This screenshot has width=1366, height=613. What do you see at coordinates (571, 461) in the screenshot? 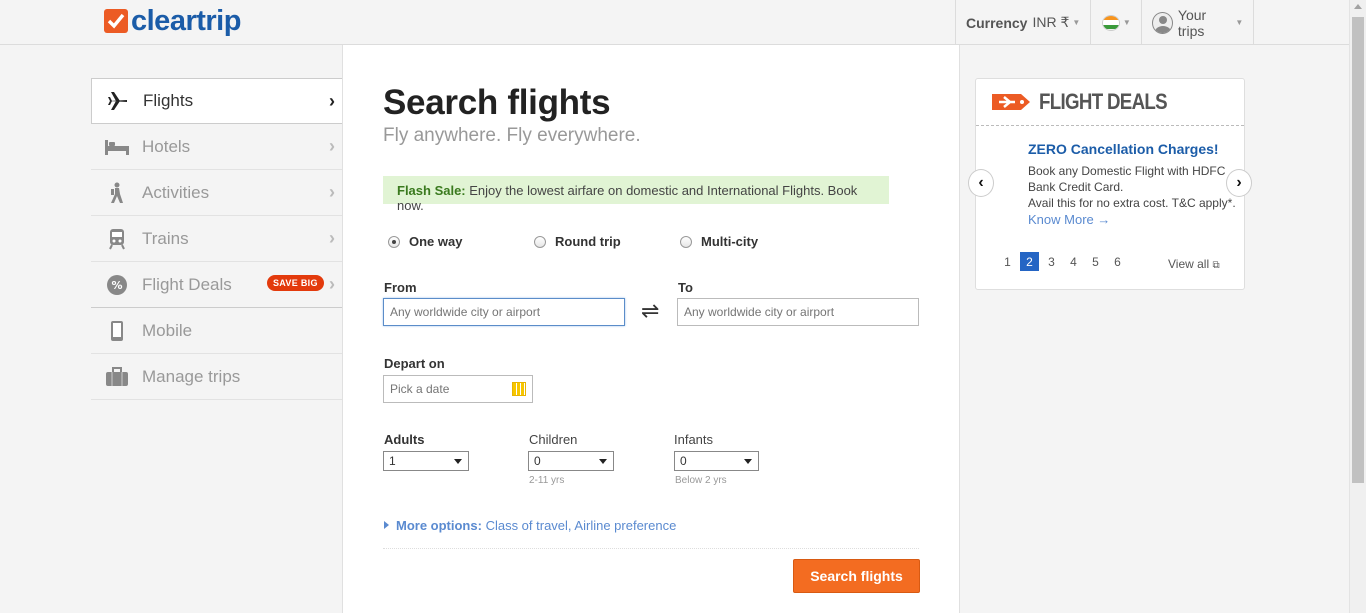
I see `children-select: 0` at bounding box center [571, 461].